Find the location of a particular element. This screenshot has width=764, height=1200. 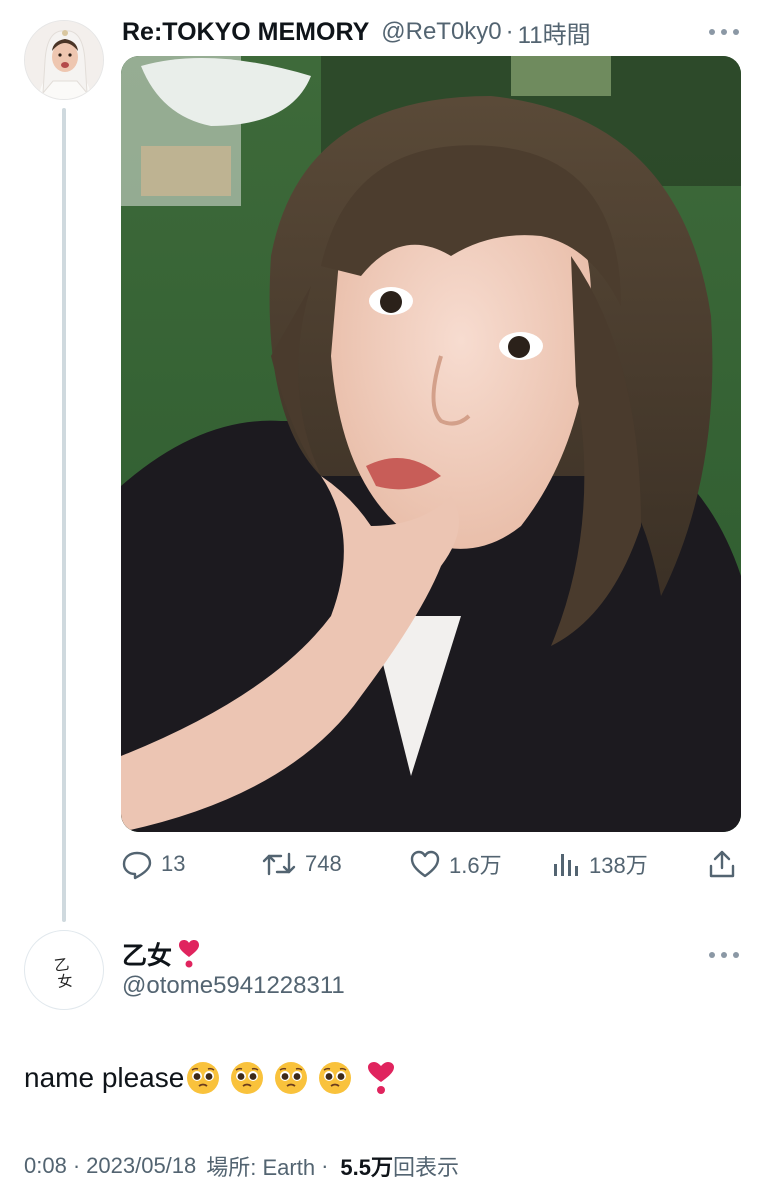

like-button: 1.6万 is located at coordinates (455, 864).